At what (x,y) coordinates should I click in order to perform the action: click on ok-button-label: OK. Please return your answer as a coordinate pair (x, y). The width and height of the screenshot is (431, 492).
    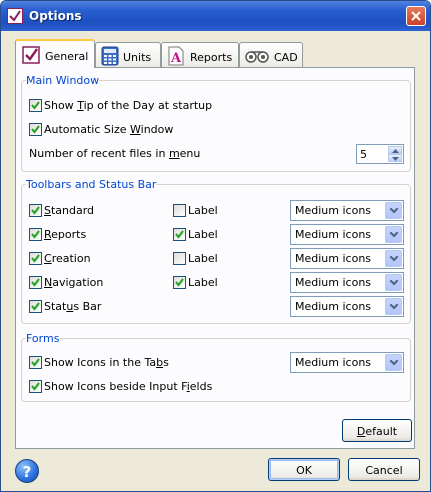
    Looking at the image, I should click on (304, 470).